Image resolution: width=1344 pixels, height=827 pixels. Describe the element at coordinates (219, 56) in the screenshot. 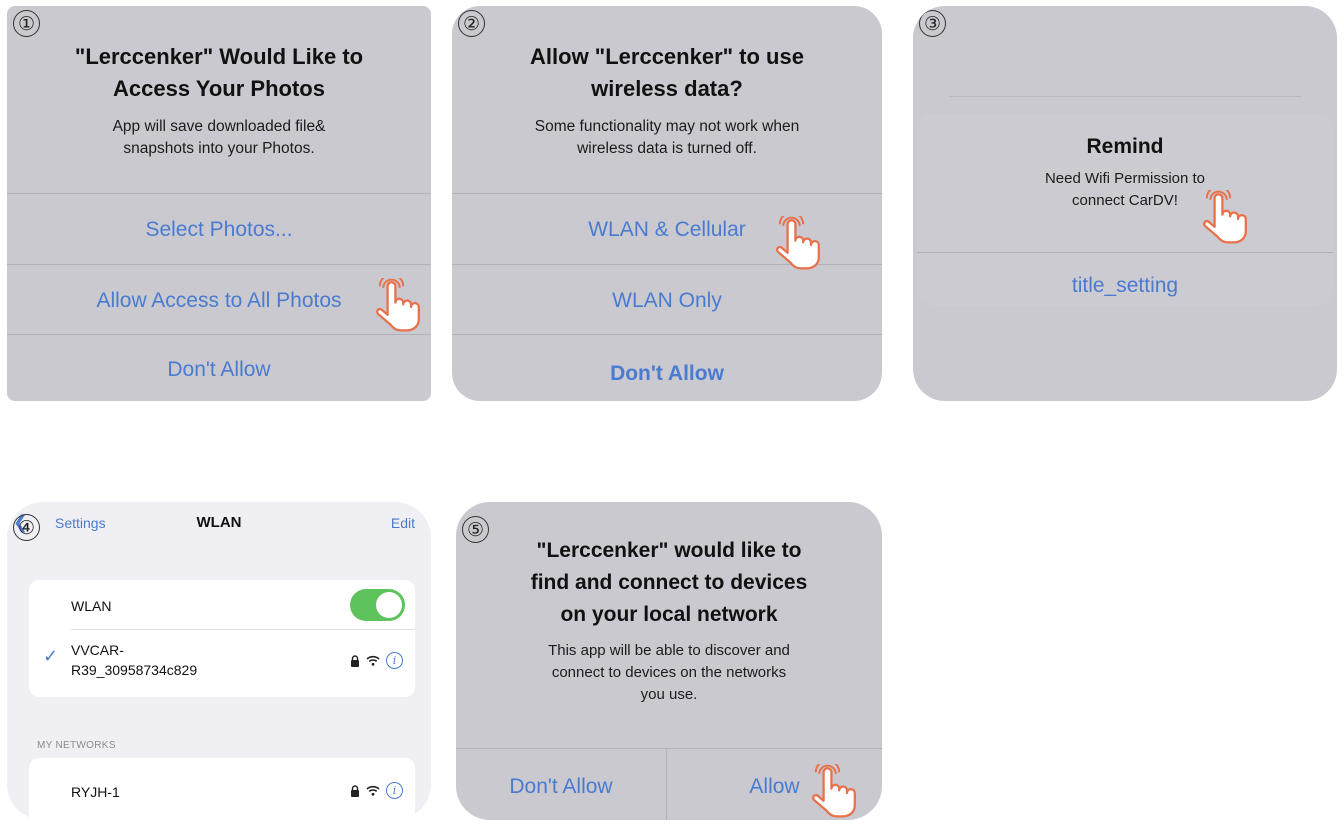

I see `dialog-title-line1: "Lerccenker" Would Like to` at that location.